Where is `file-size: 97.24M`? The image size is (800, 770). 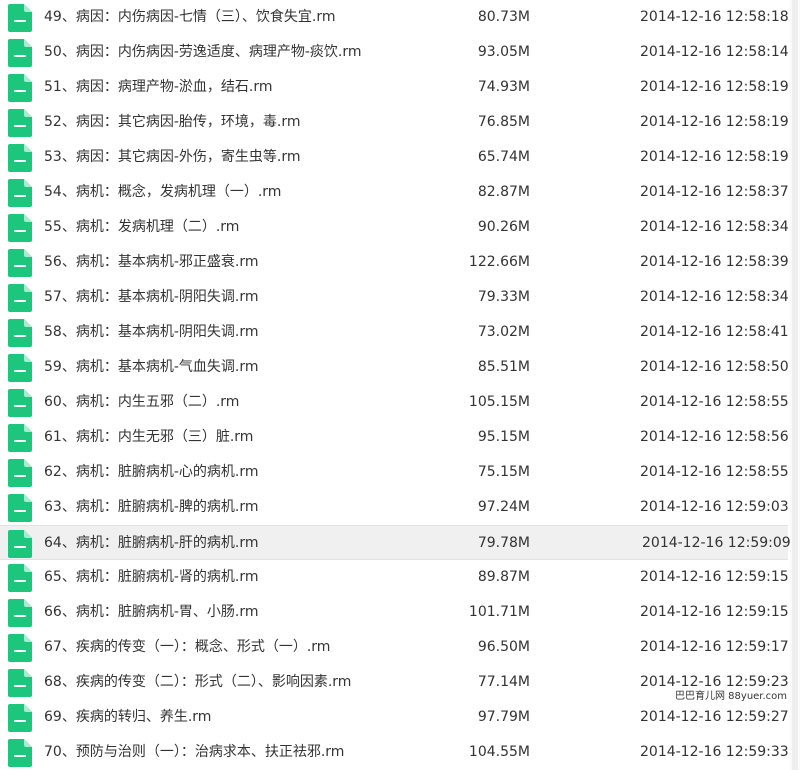
file-size: 97.24M is located at coordinates (503, 507).